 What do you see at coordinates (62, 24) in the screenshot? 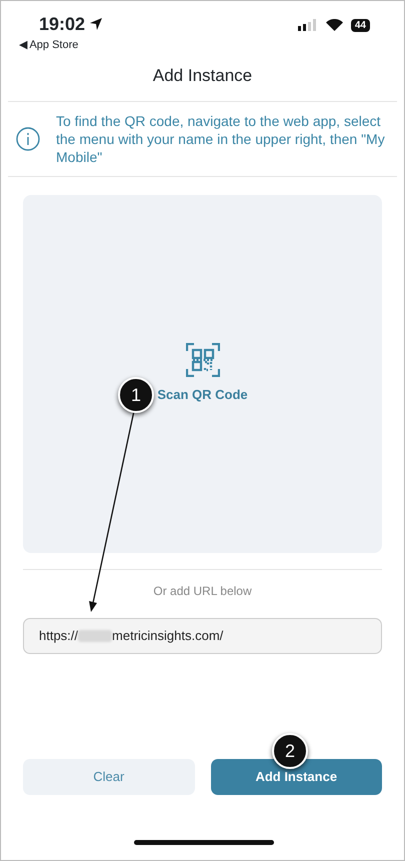
I see `status-time: 19:02` at bounding box center [62, 24].